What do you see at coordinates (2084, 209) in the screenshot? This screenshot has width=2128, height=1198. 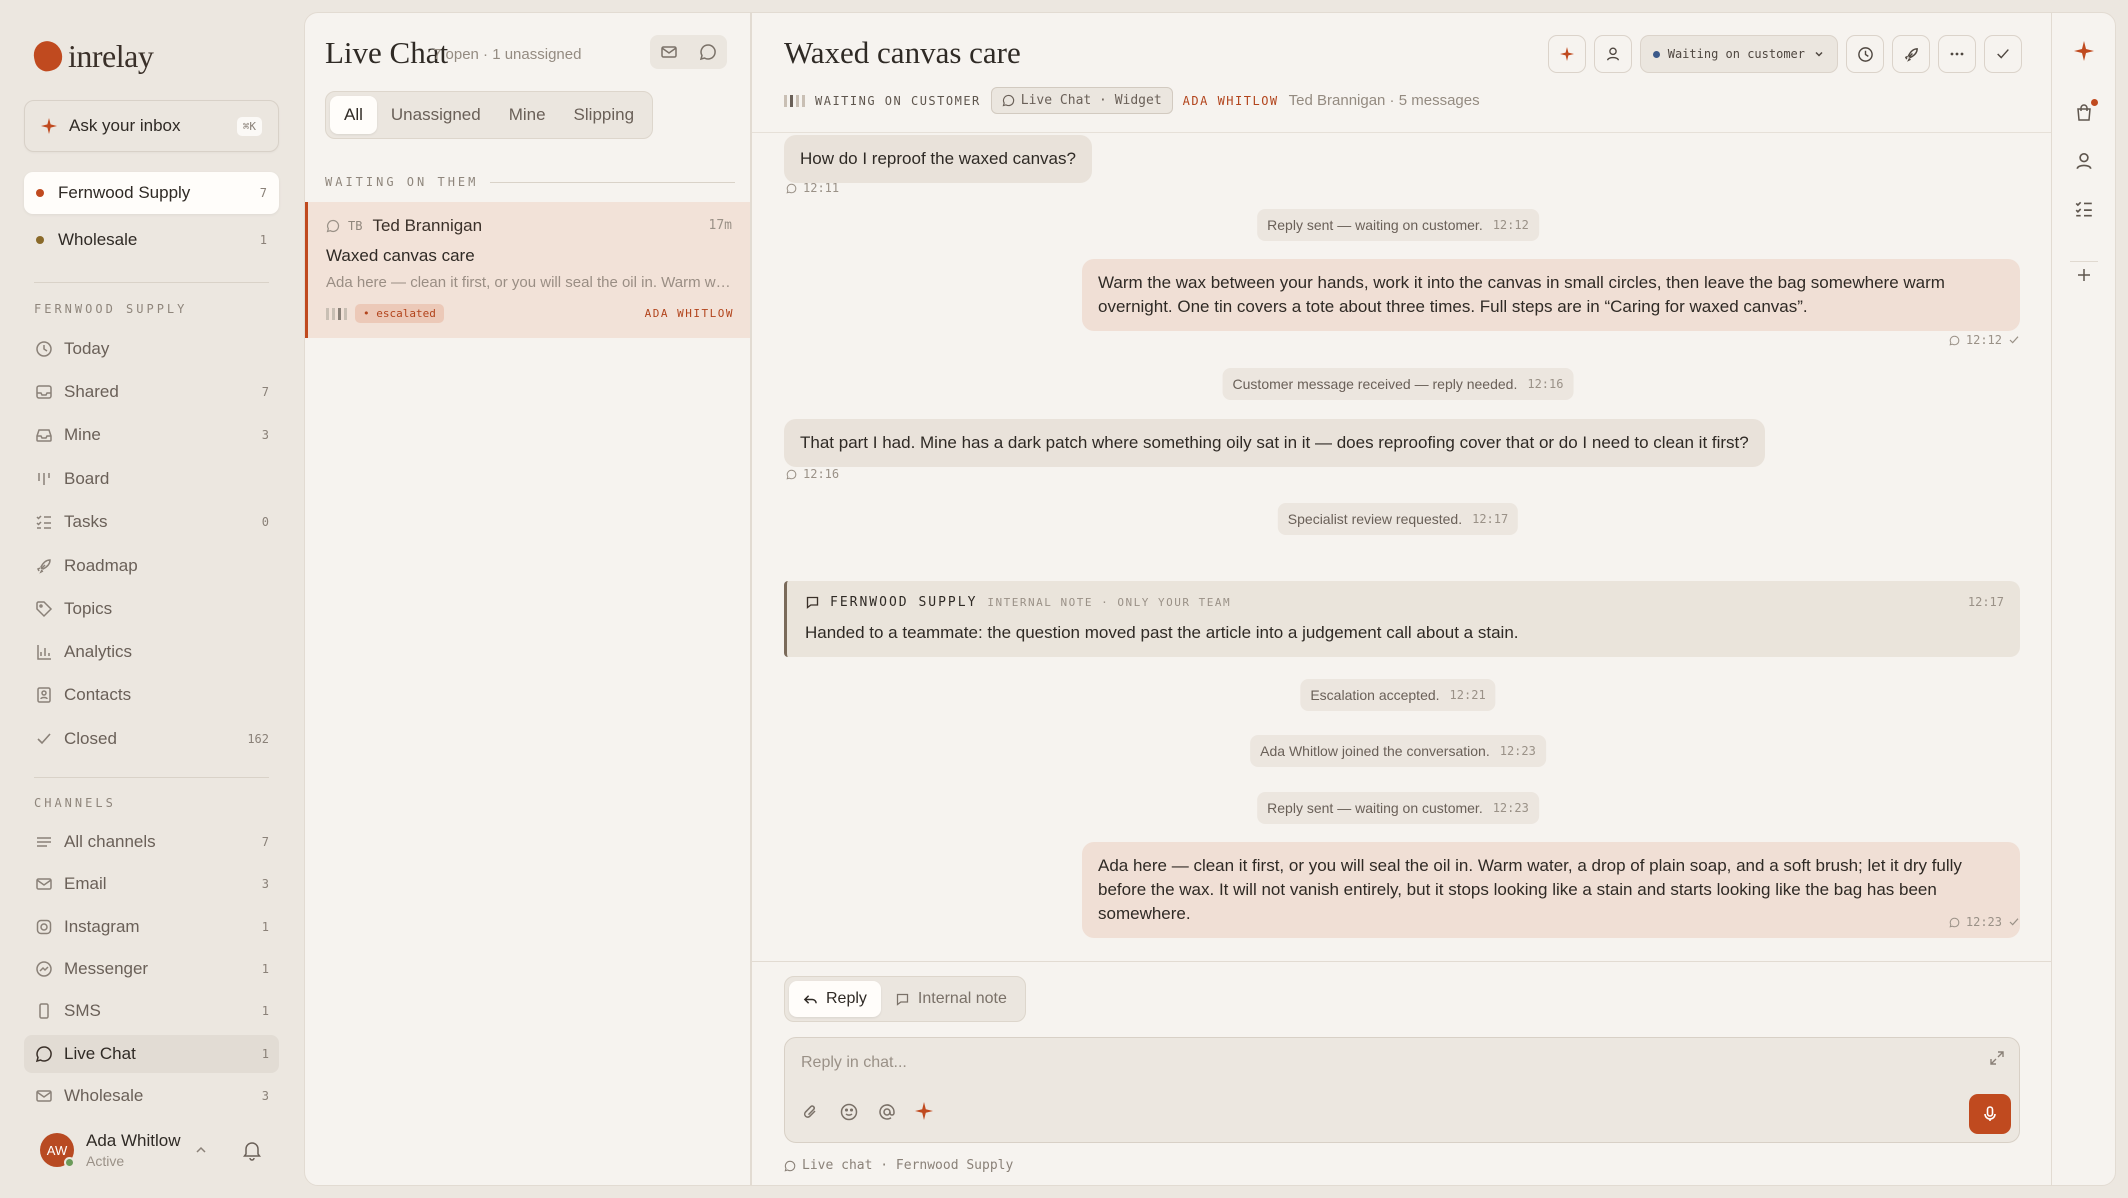 I see `tasks-icon` at bounding box center [2084, 209].